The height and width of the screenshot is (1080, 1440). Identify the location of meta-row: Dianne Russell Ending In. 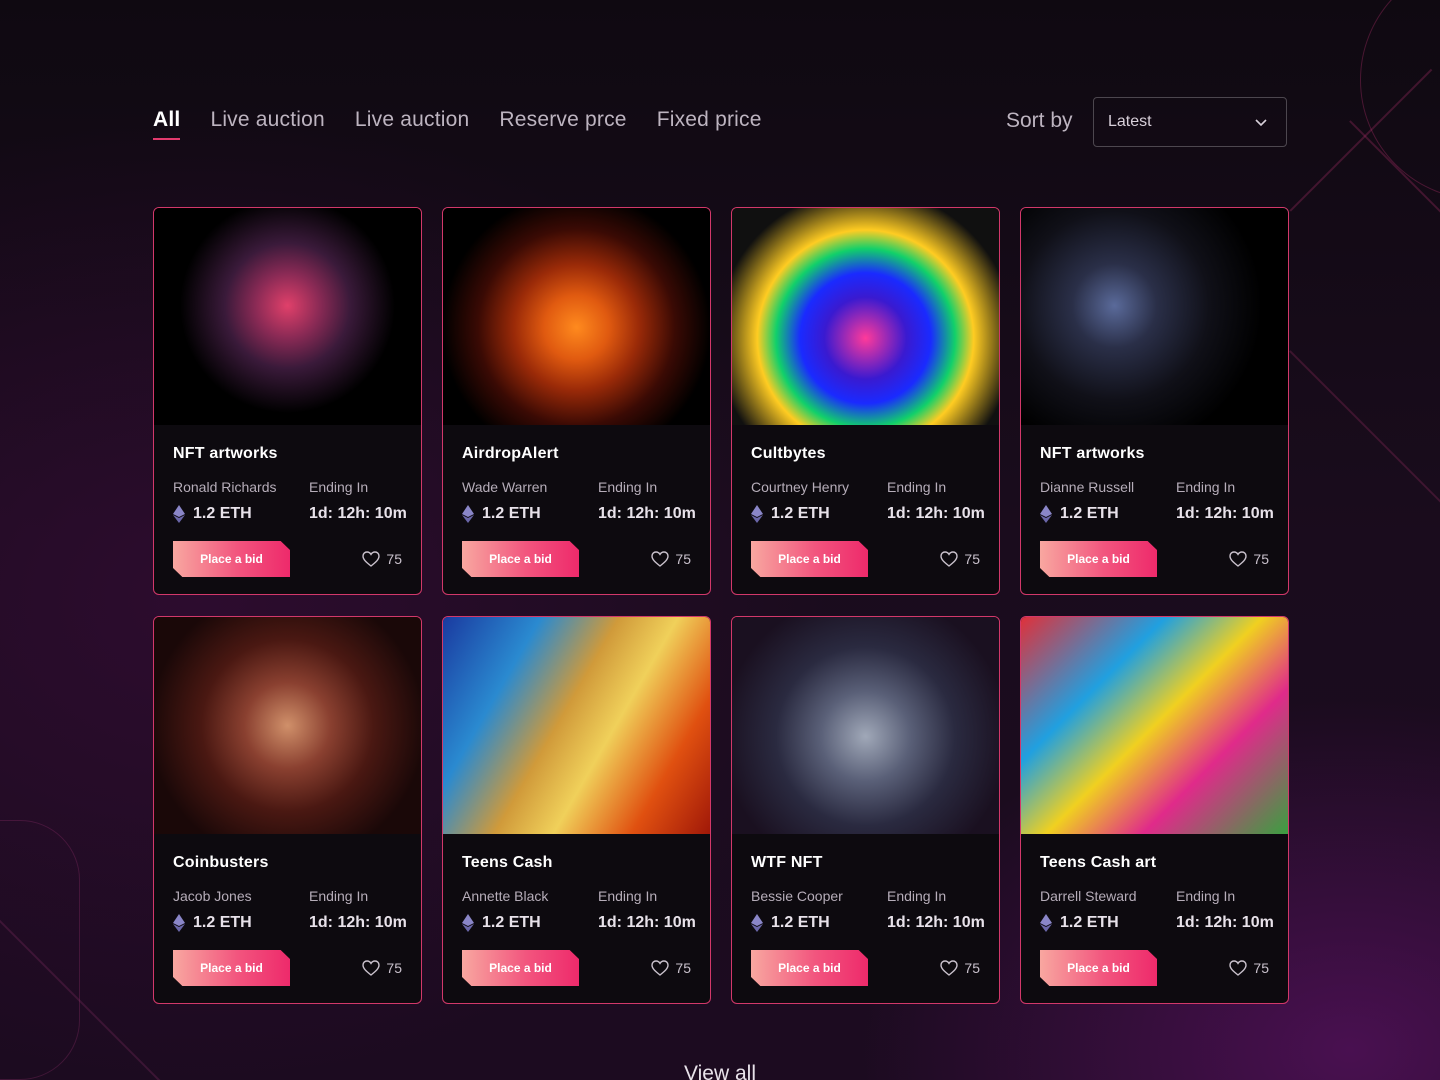
(1154, 487).